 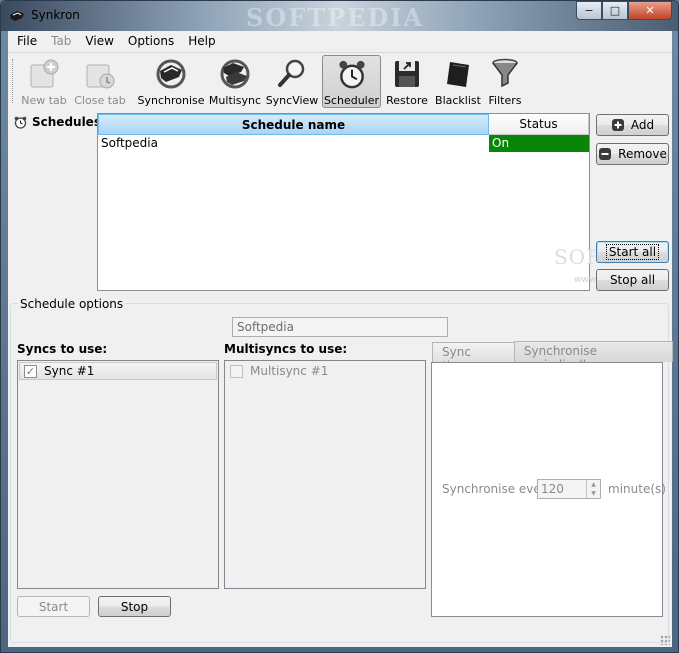 What do you see at coordinates (539, 124) in the screenshot?
I see `column-header-status: Status` at bounding box center [539, 124].